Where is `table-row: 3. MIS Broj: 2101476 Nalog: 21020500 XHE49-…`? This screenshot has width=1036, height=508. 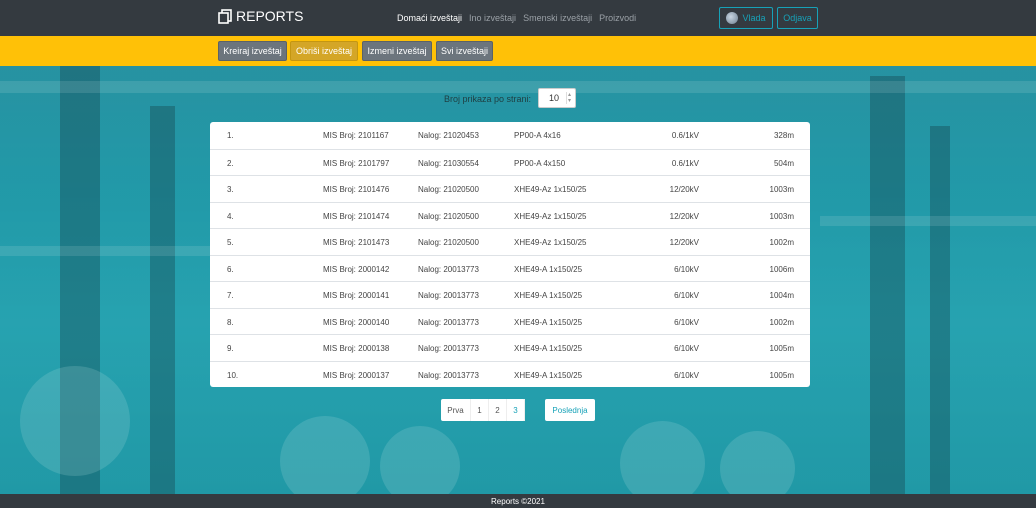
table-row: 3. MIS Broj: 2101476 Nalog: 21020500 XHE49-… is located at coordinates (510, 188).